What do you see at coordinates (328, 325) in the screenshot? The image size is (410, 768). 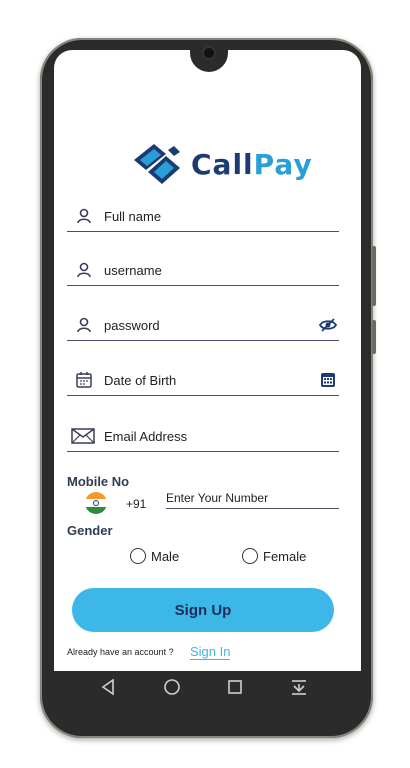 I see `eye-off-icon` at bounding box center [328, 325].